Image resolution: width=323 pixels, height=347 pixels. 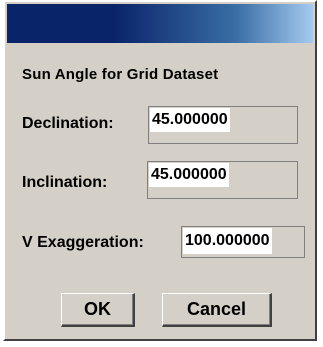 I want to click on dialog-heading: Sun Angle for Grid Dataset, so click(x=120, y=74).